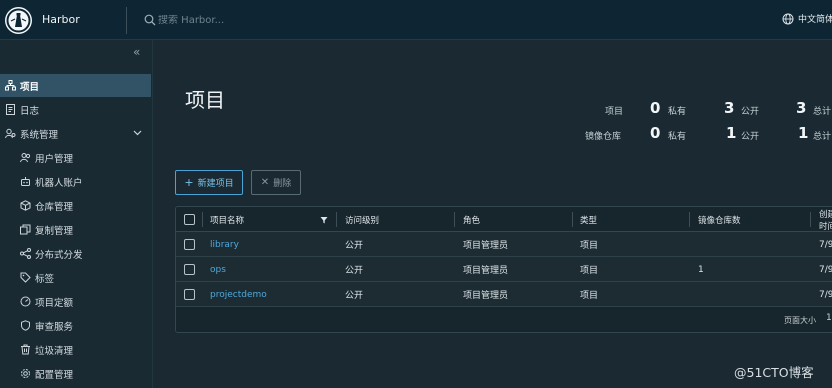 The image size is (832, 388). What do you see at coordinates (30, 87) in the screenshot?
I see `sidebar-item-label: 项目` at bounding box center [30, 87].